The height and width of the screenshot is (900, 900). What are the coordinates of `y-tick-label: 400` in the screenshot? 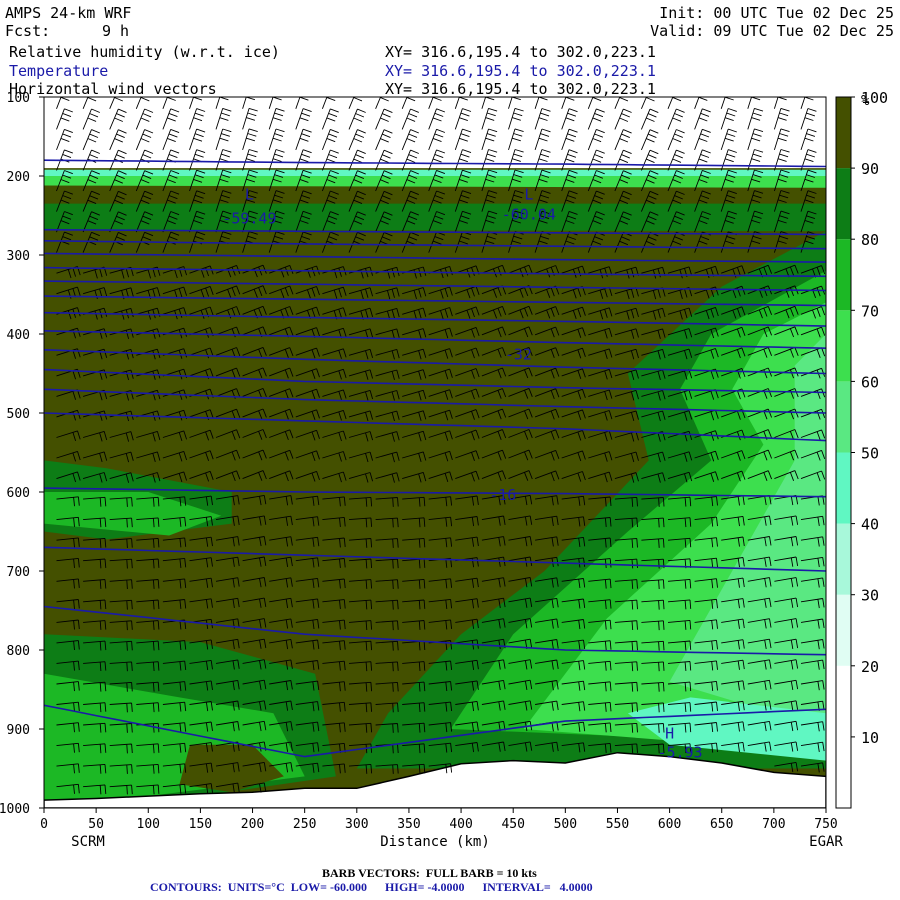 It's located at (18, 335).